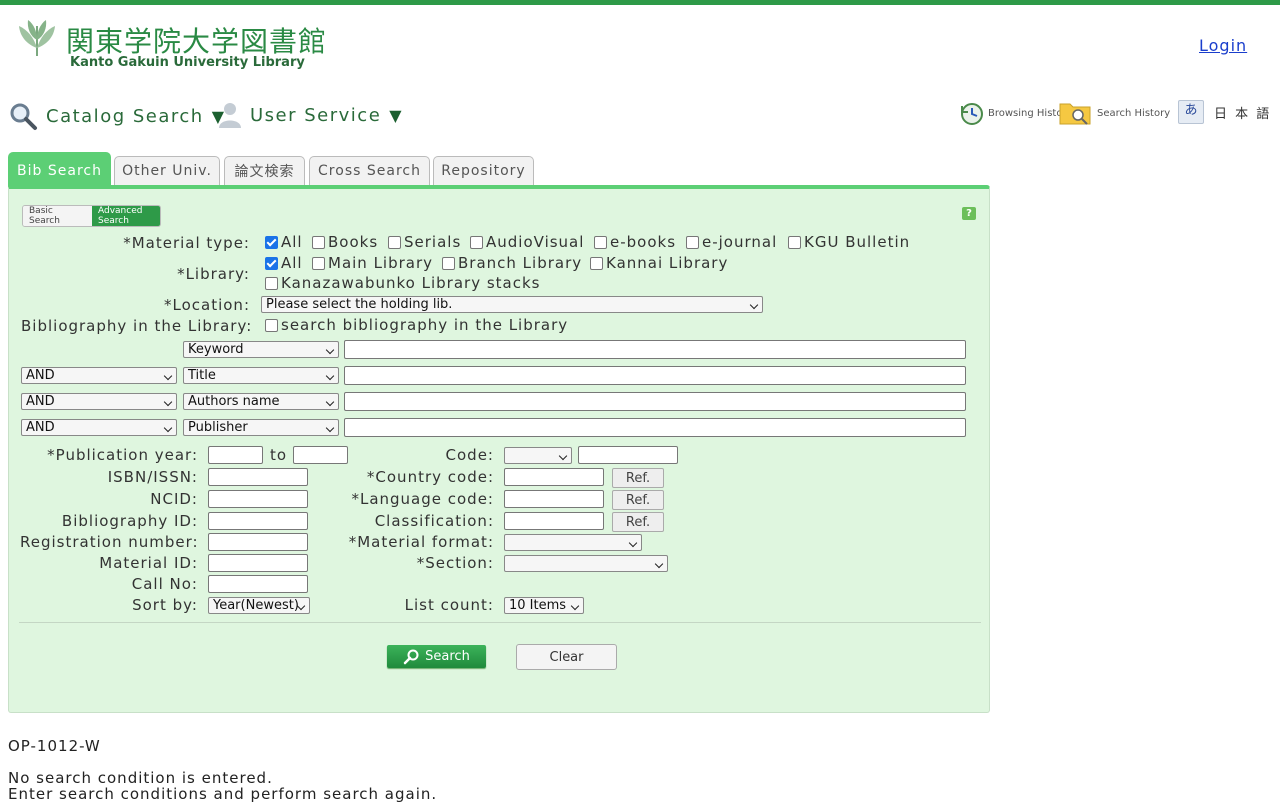 The image size is (1280, 803). What do you see at coordinates (638, 478) in the screenshot?
I see `country-ref-button: Ref.` at bounding box center [638, 478].